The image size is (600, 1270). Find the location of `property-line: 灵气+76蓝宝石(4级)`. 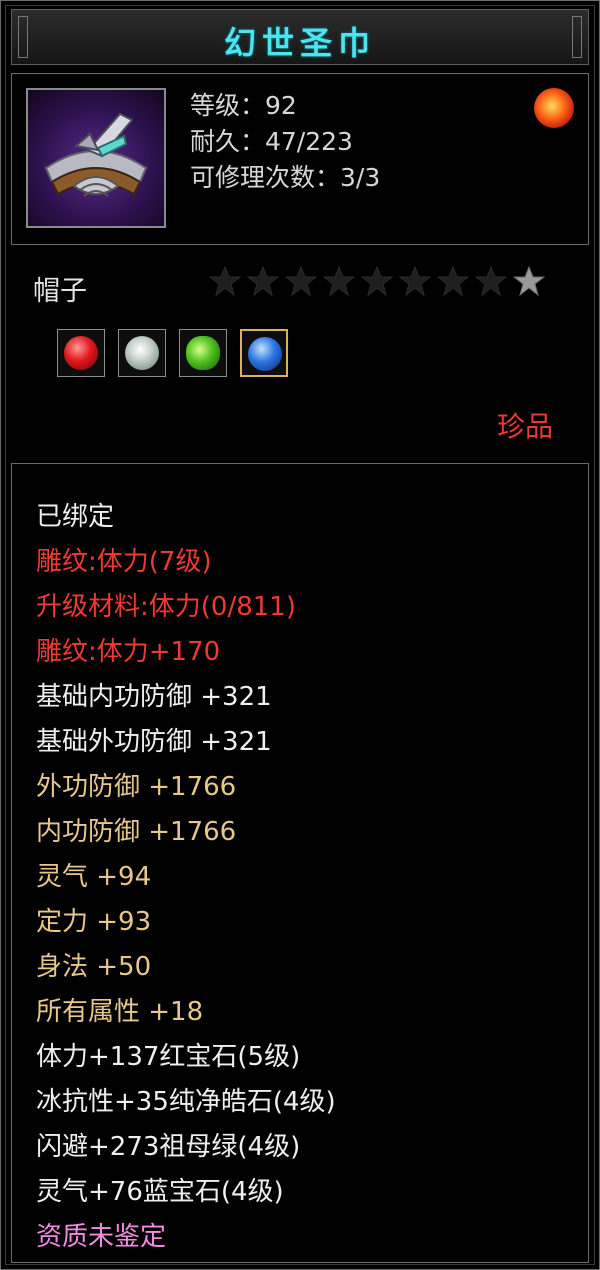

property-line: 灵气+76蓝宝石(4级) is located at coordinates (160, 1192).